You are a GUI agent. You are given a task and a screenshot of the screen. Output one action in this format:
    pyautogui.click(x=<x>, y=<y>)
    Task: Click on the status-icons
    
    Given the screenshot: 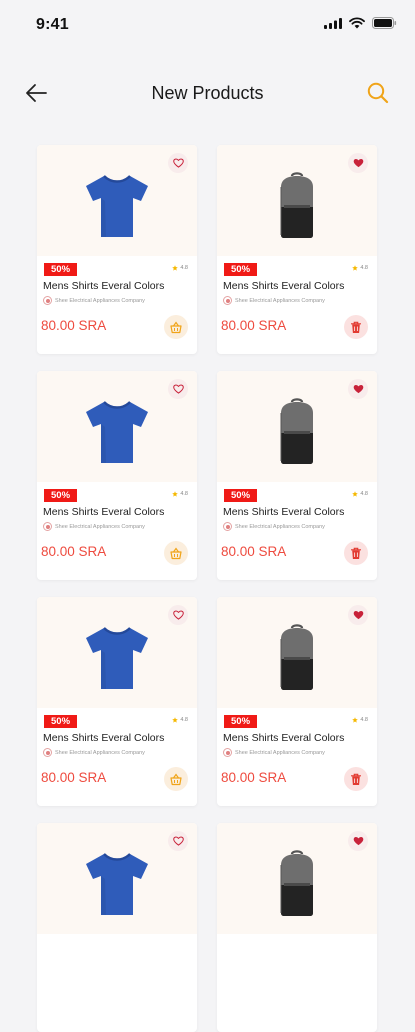 What is the action you would take?
    pyautogui.click(x=360, y=23)
    